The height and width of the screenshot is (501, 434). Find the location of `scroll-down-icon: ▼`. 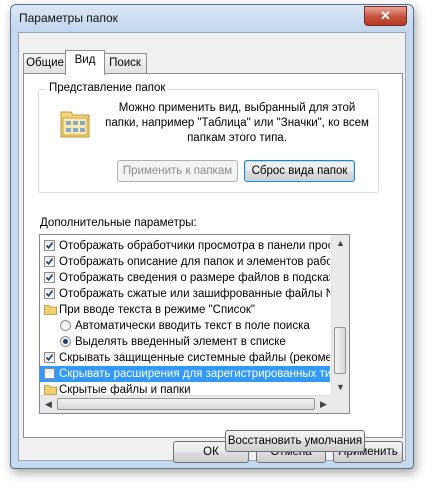

scroll-down-icon: ▼ is located at coordinates (340, 387).